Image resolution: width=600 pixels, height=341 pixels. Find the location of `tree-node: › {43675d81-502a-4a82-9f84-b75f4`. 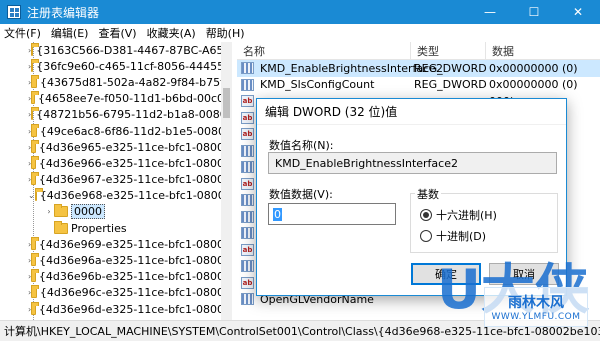

tree-node: › {43675d81-502a-4a82-9f84-b75f4 is located at coordinates (115, 82).